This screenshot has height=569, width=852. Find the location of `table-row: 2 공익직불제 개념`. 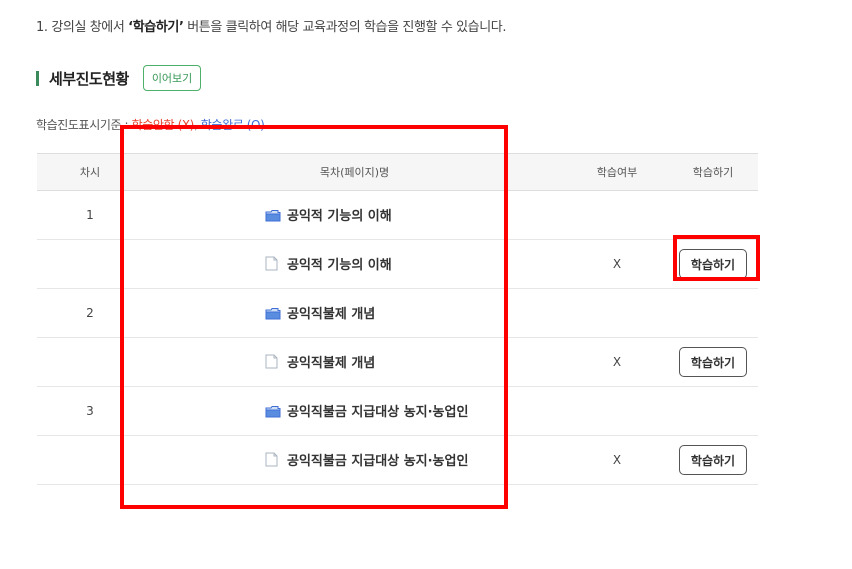

table-row: 2 공익직불제 개념 is located at coordinates (397, 313).